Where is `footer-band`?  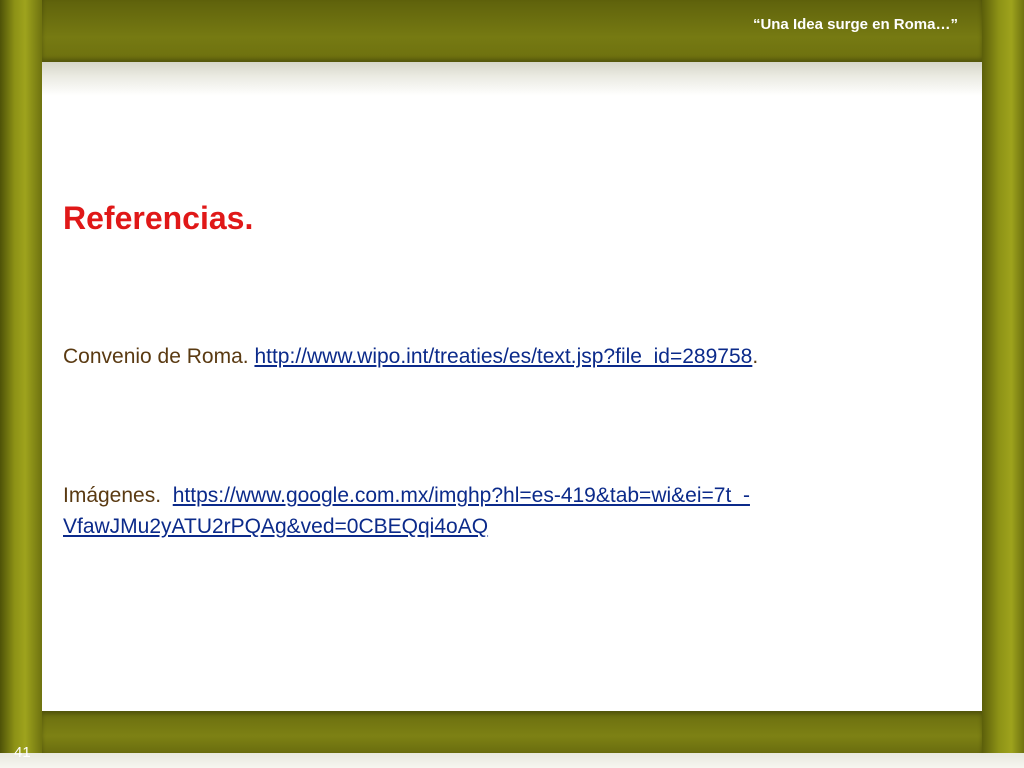
footer-band is located at coordinates (512, 732).